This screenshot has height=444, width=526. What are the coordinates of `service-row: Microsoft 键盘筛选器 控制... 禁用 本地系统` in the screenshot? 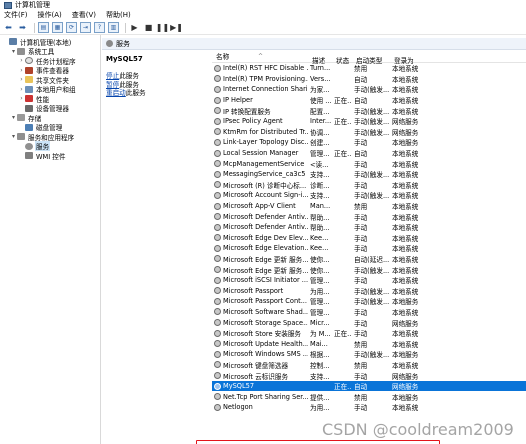 It's located at (369, 365).